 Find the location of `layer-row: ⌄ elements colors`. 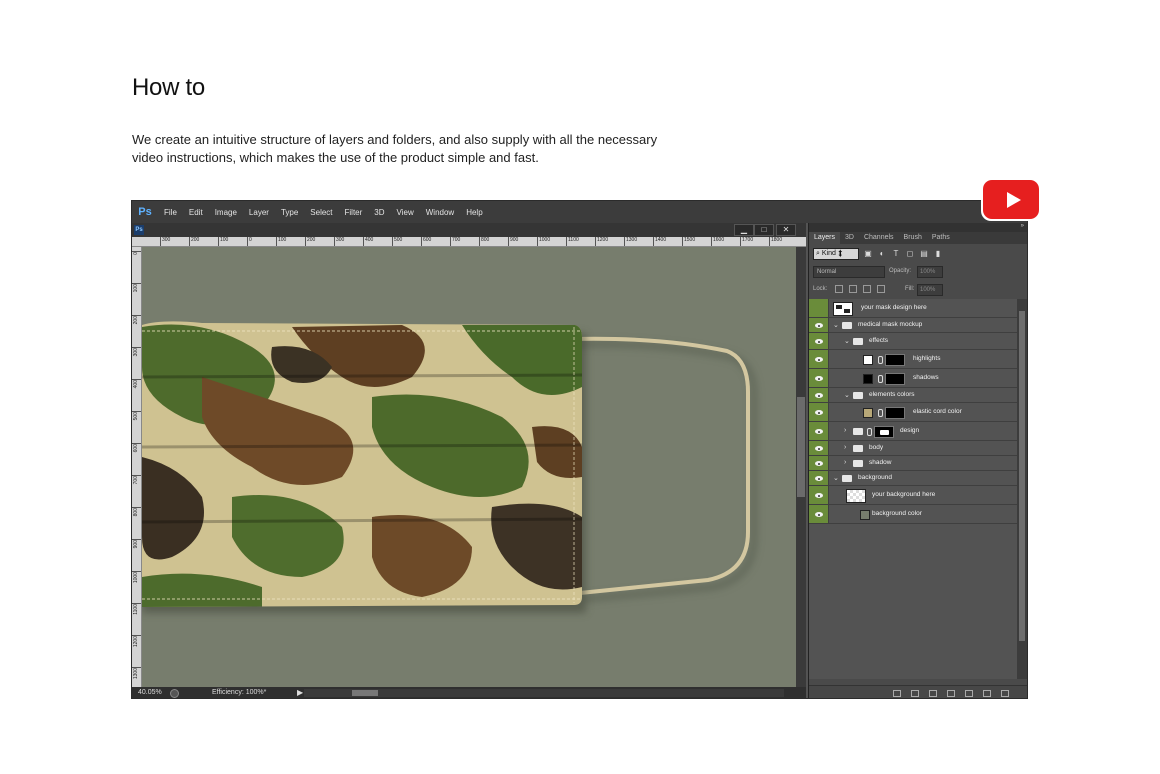

layer-row: ⌄ elements colors is located at coordinates (913, 395).